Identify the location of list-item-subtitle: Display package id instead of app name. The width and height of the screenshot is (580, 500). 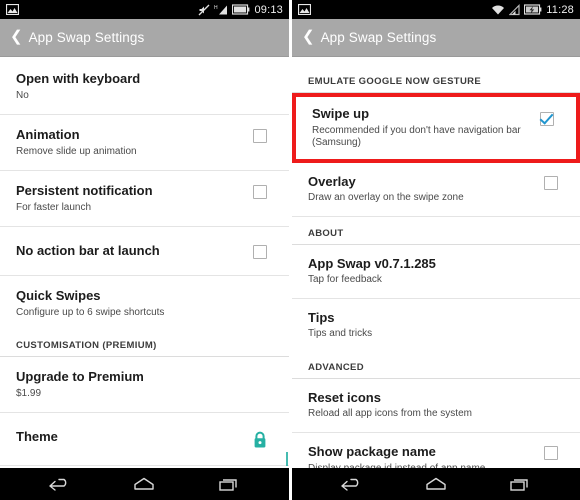
(421, 465).